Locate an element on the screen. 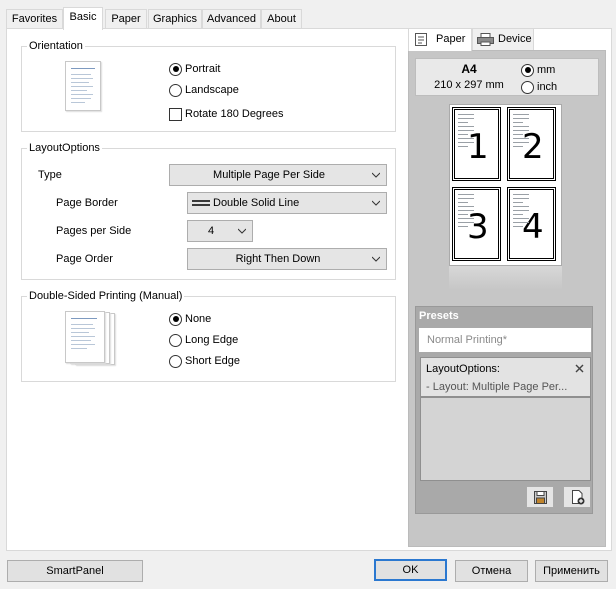  pages-per-side-select: 4 is located at coordinates (220, 231).